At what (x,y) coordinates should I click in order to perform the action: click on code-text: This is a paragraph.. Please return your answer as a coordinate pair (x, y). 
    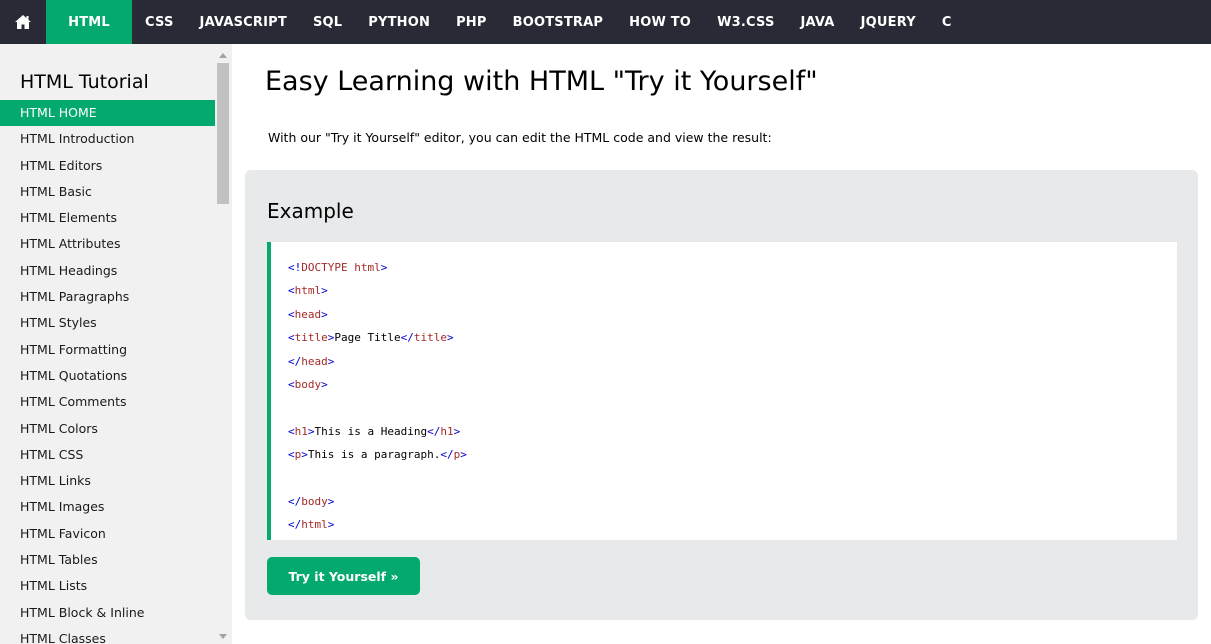
    Looking at the image, I should click on (374, 455).